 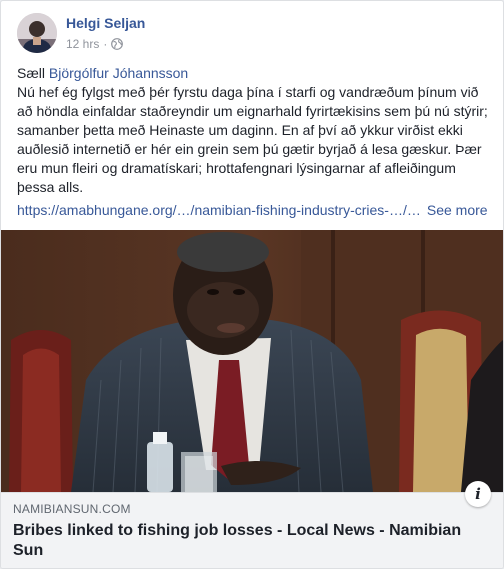 What do you see at coordinates (31, 73) in the screenshot?
I see `post-greeting: Sæll` at bounding box center [31, 73].